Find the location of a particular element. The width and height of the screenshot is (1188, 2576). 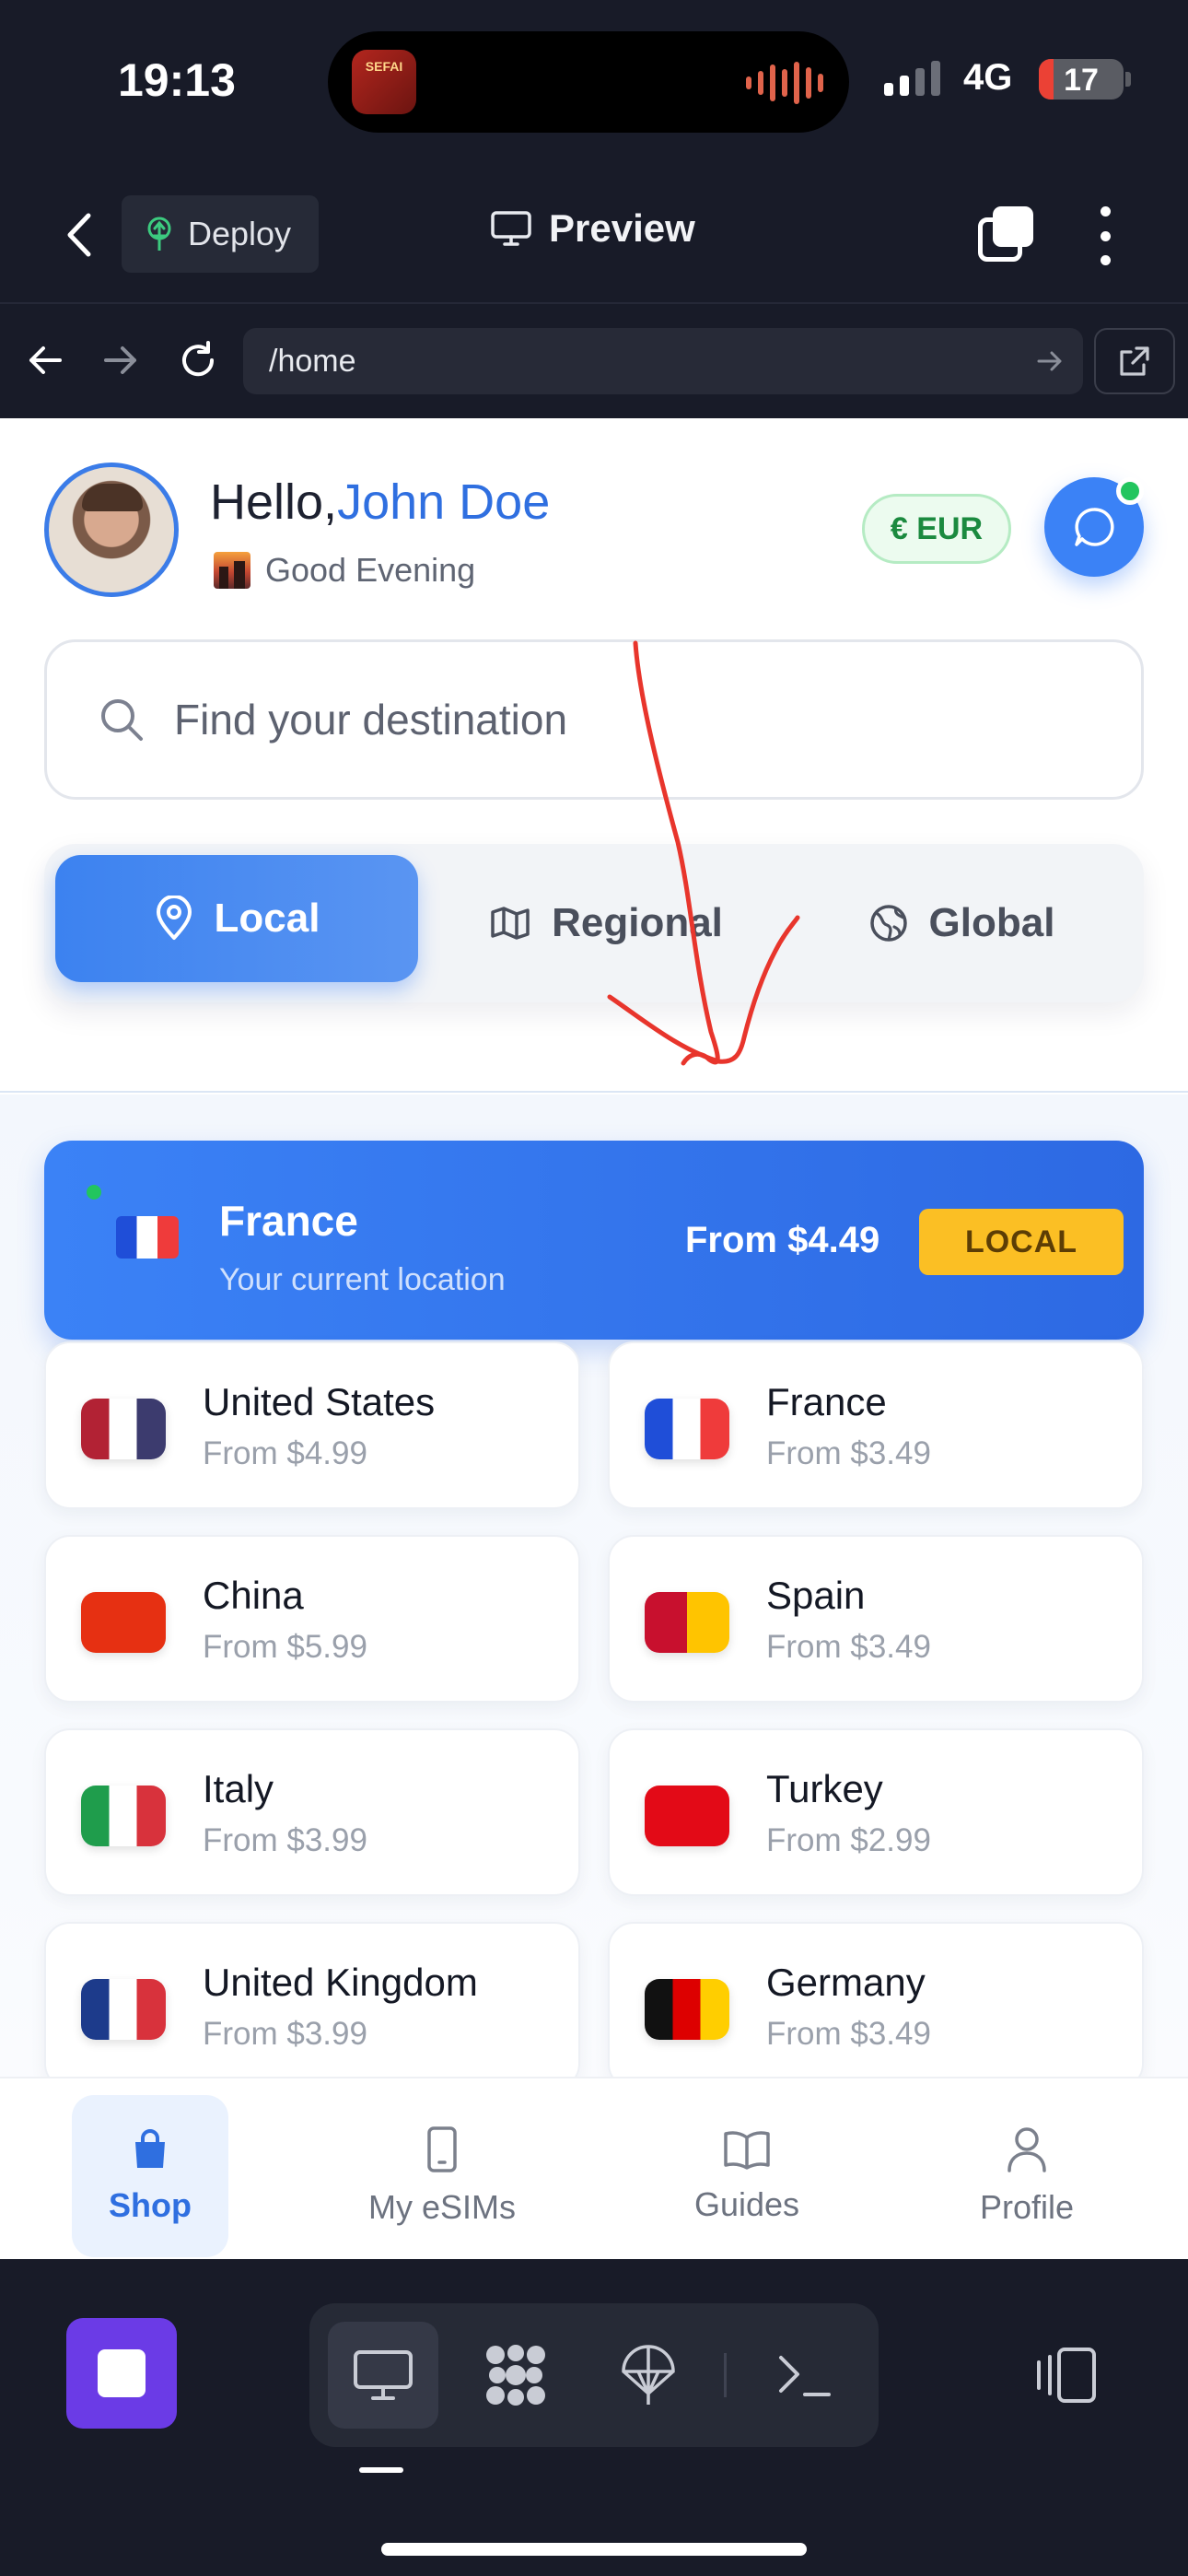

country-name: France is located at coordinates (826, 1401).